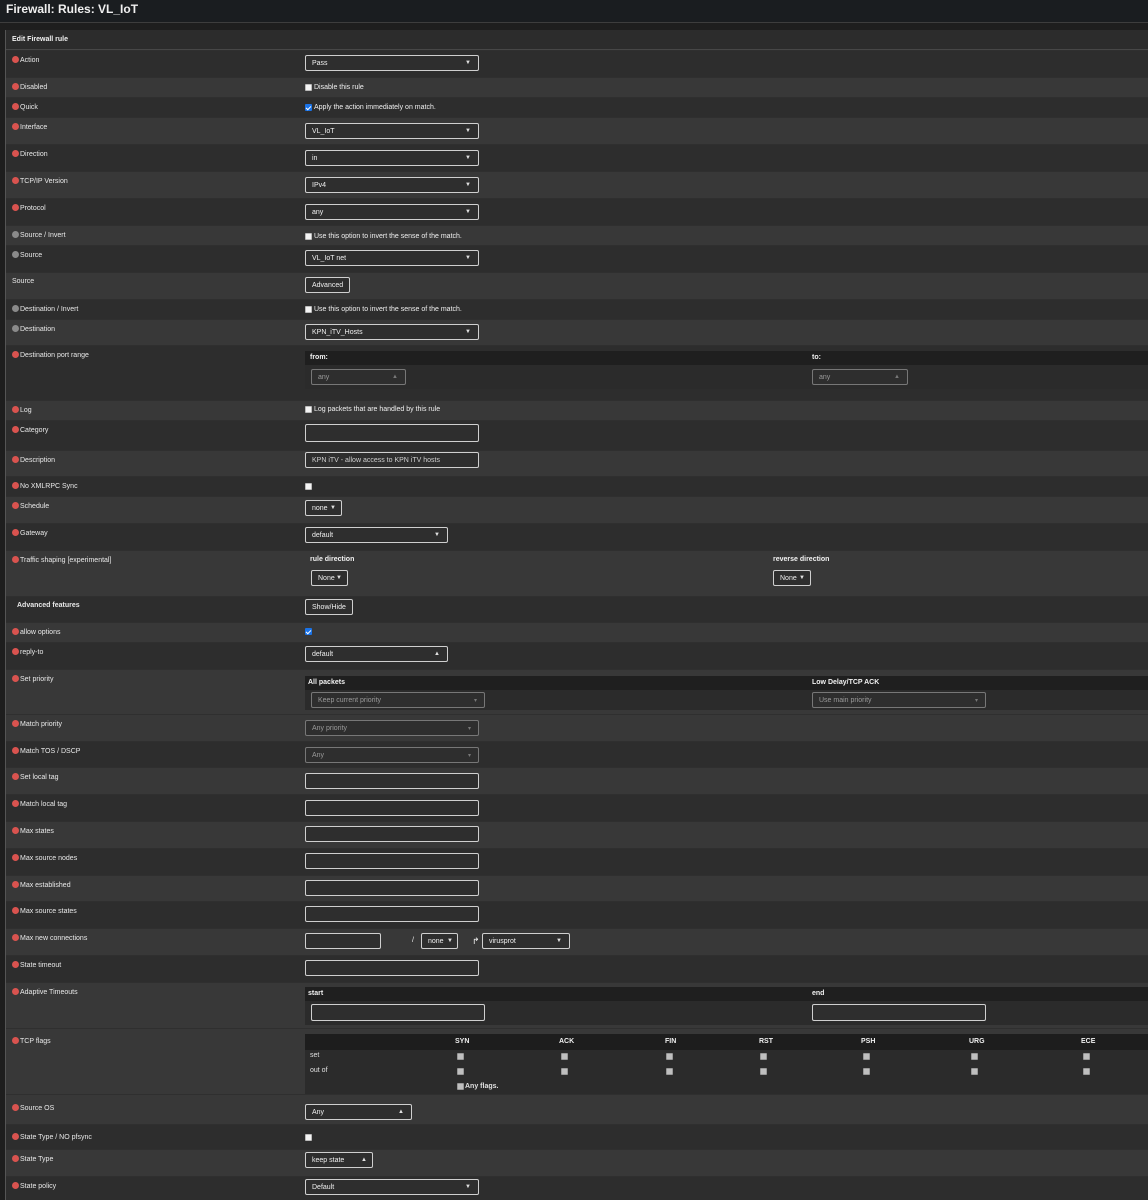  I want to click on state-policy-select: Default ▼, so click(392, 1187).